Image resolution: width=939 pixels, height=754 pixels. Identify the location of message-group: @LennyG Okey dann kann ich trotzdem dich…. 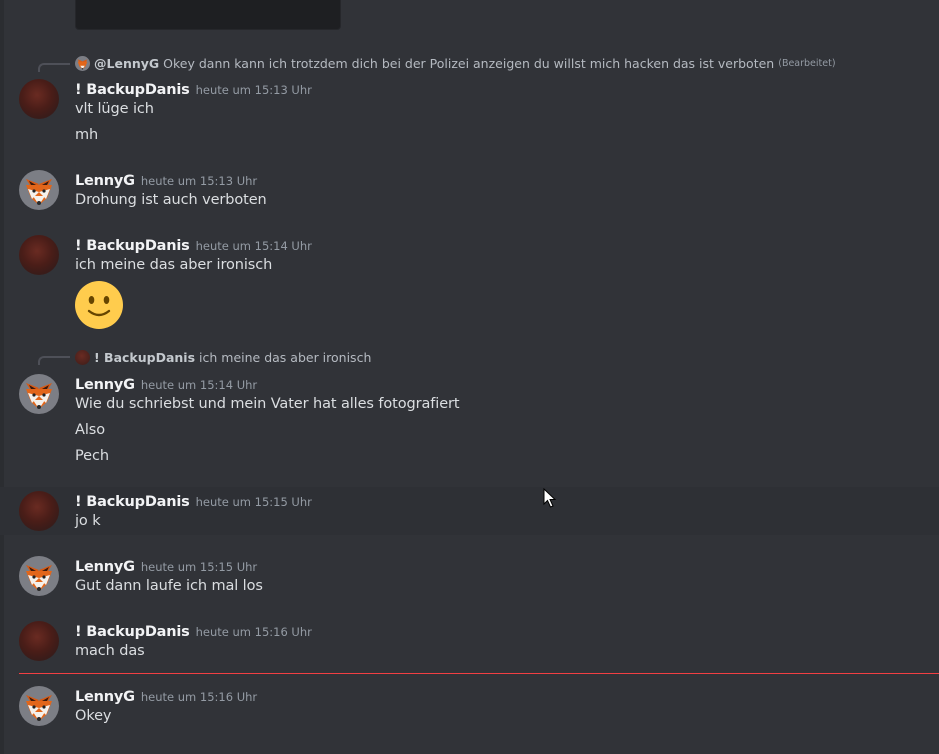
(469, 100).